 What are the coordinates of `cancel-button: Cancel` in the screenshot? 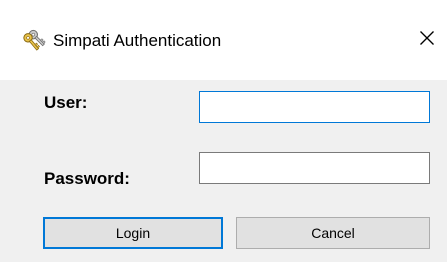 It's located at (333, 233).